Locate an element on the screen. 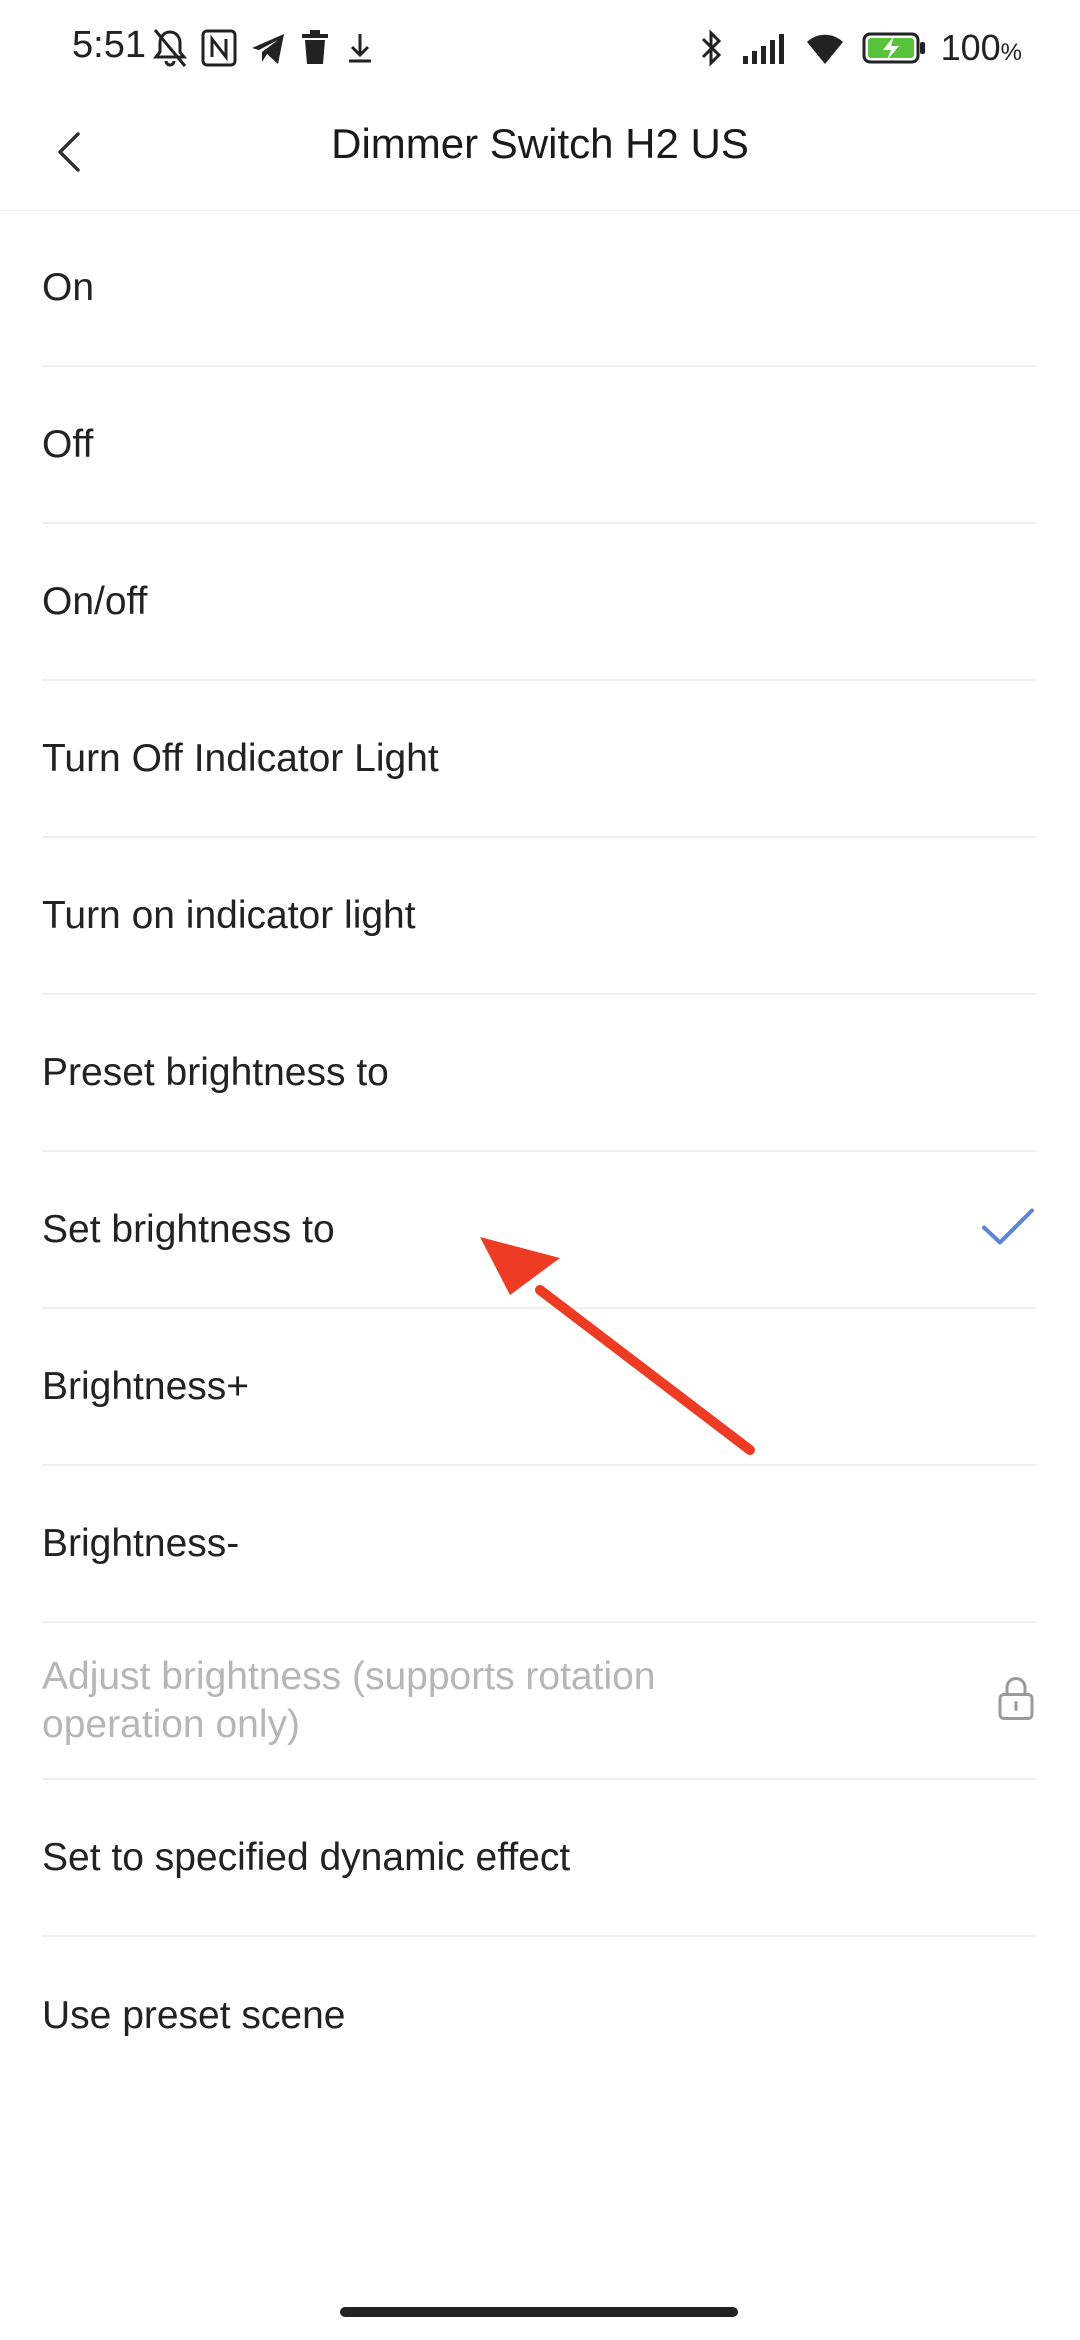 This screenshot has height=2340, width=1080. home-indicator is located at coordinates (539, 2312).